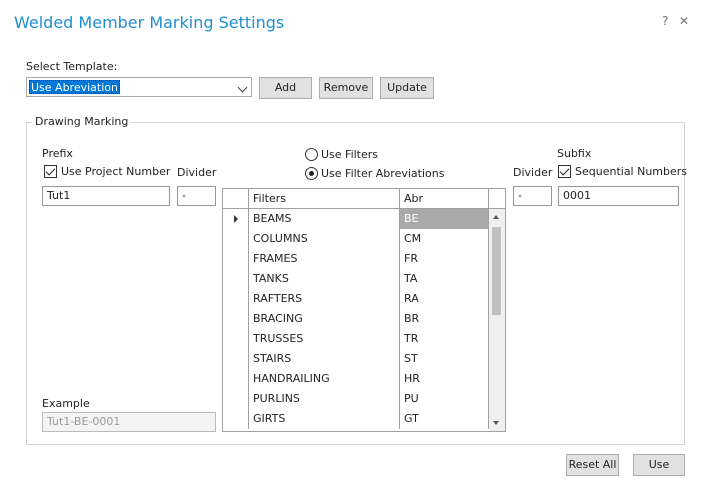 Image resolution: width=705 pixels, height=497 pixels. I want to click on close-icon: ✕, so click(684, 21).